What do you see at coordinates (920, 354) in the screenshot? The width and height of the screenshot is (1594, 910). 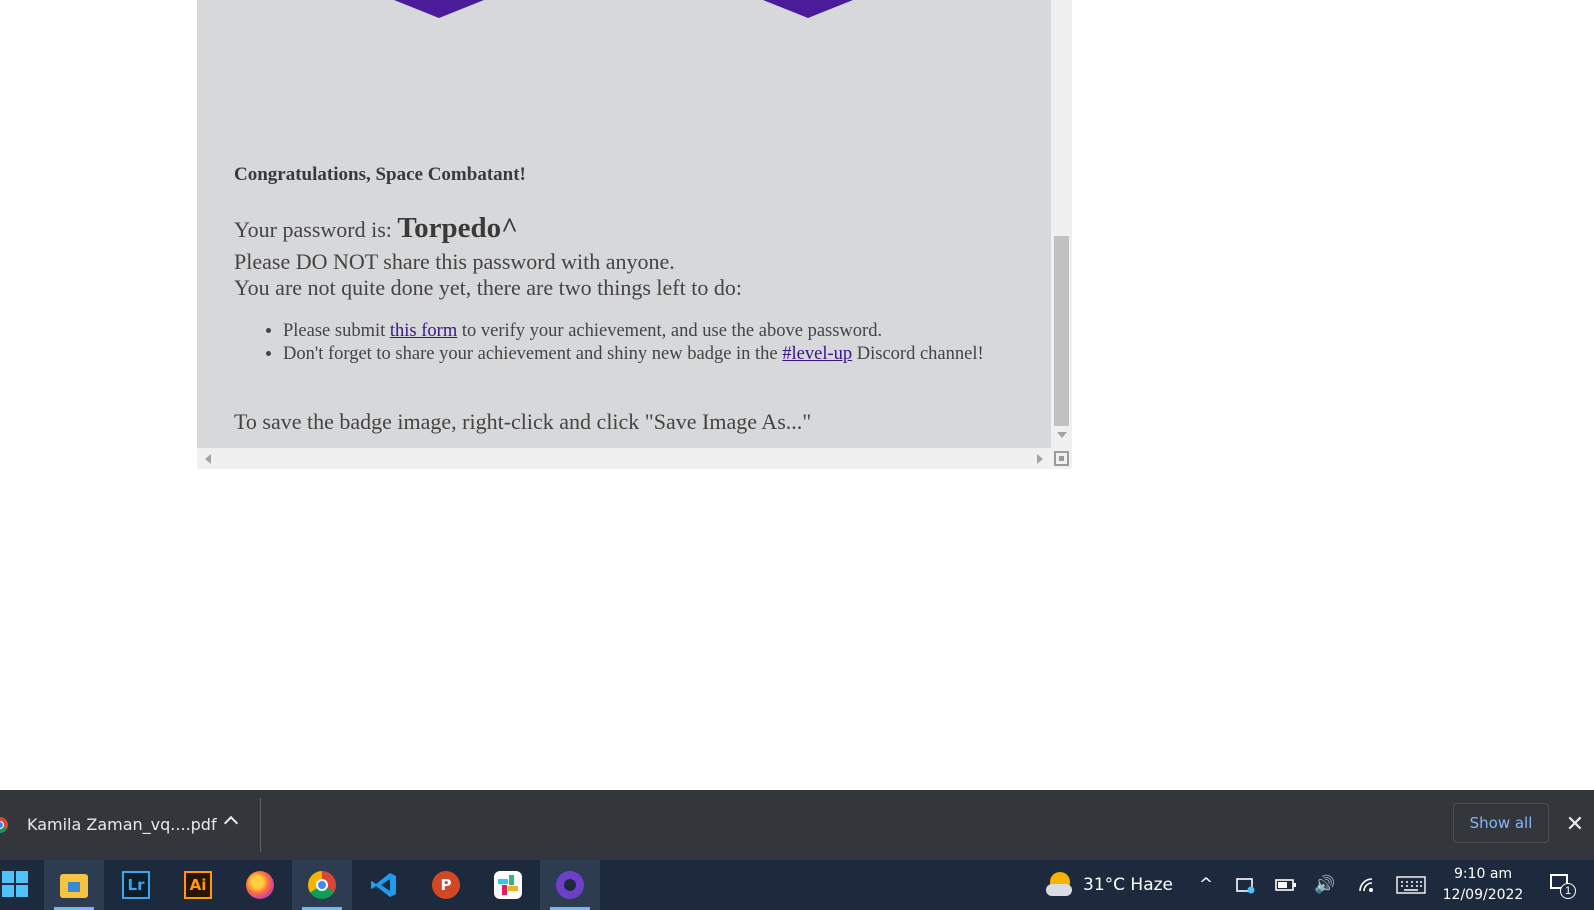 I see `todo-text: Discord channel!` at bounding box center [920, 354].